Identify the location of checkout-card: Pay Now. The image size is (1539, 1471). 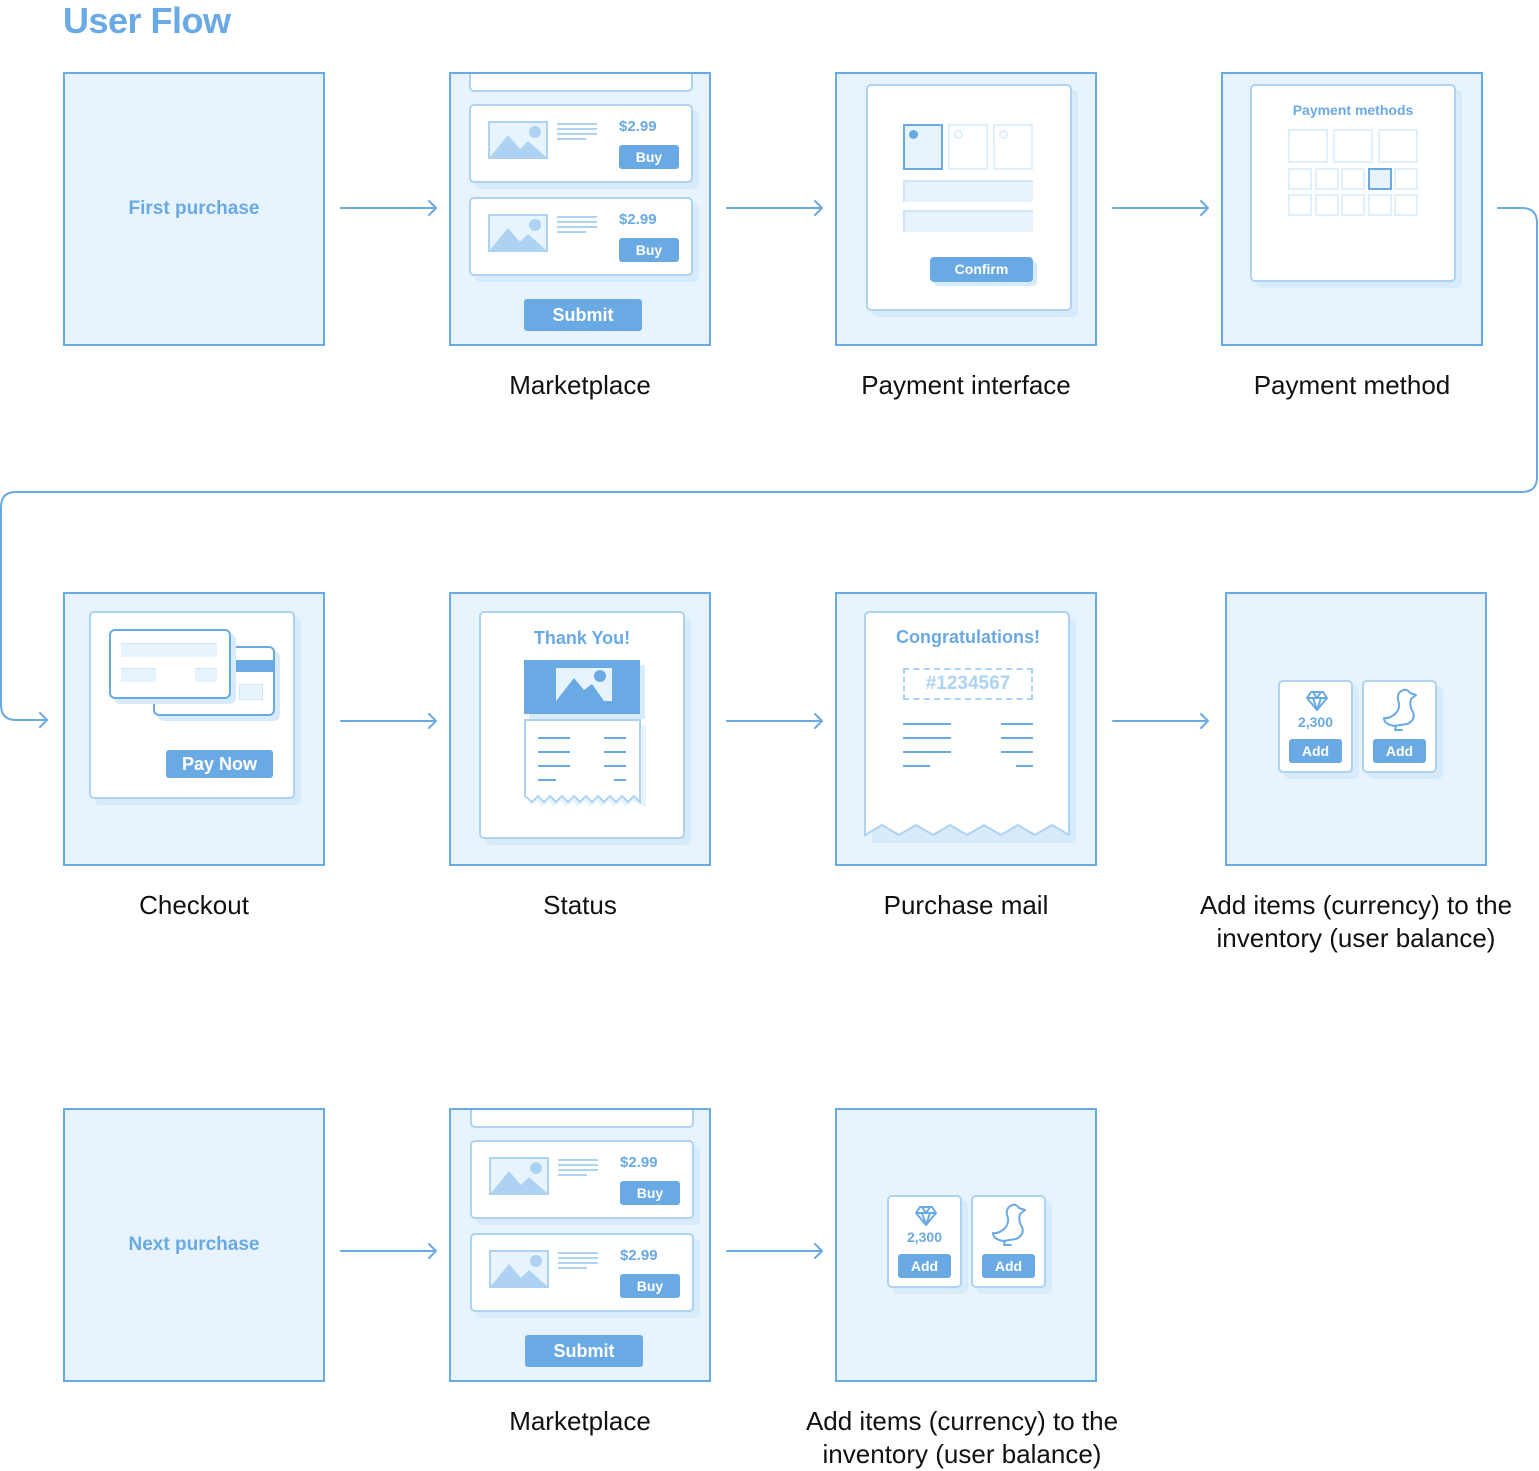
(192, 705).